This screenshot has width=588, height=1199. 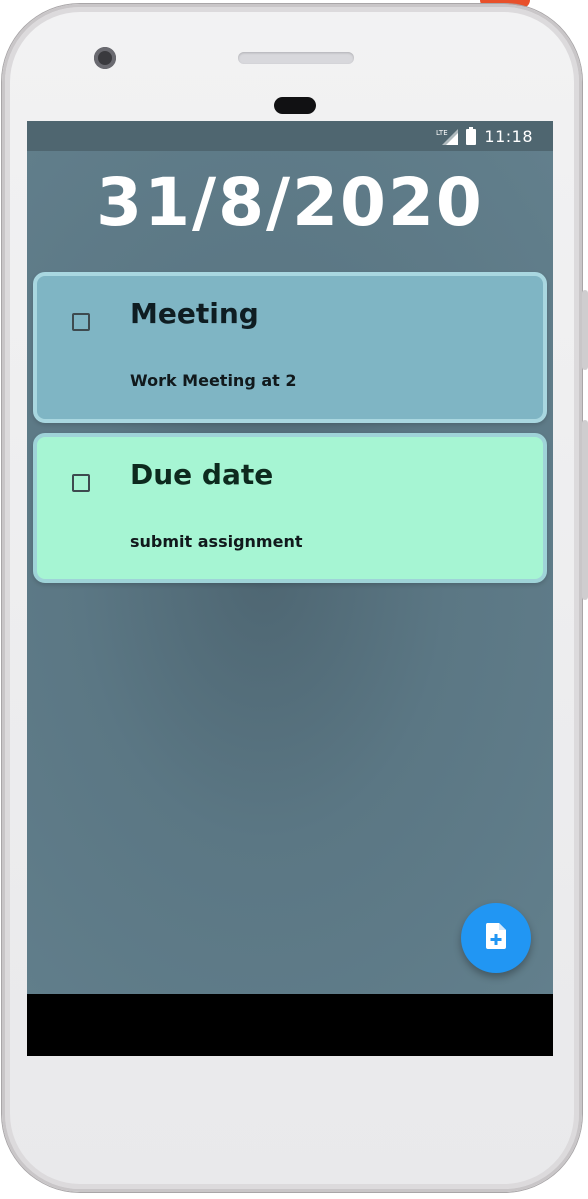 I want to click on task-title: Meeting, so click(x=194, y=313).